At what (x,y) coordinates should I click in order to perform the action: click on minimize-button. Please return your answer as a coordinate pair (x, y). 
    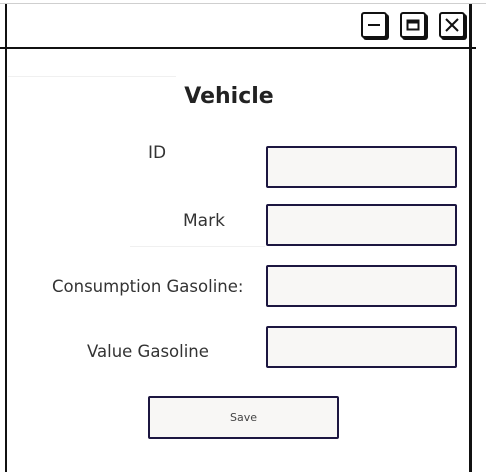
    Looking at the image, I should click on (374, 25).